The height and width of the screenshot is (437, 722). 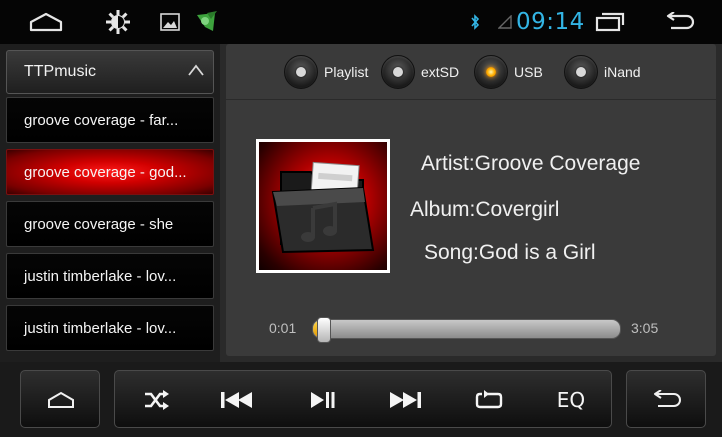 I want to click on brightness-icon, so click(x=118, y=22).